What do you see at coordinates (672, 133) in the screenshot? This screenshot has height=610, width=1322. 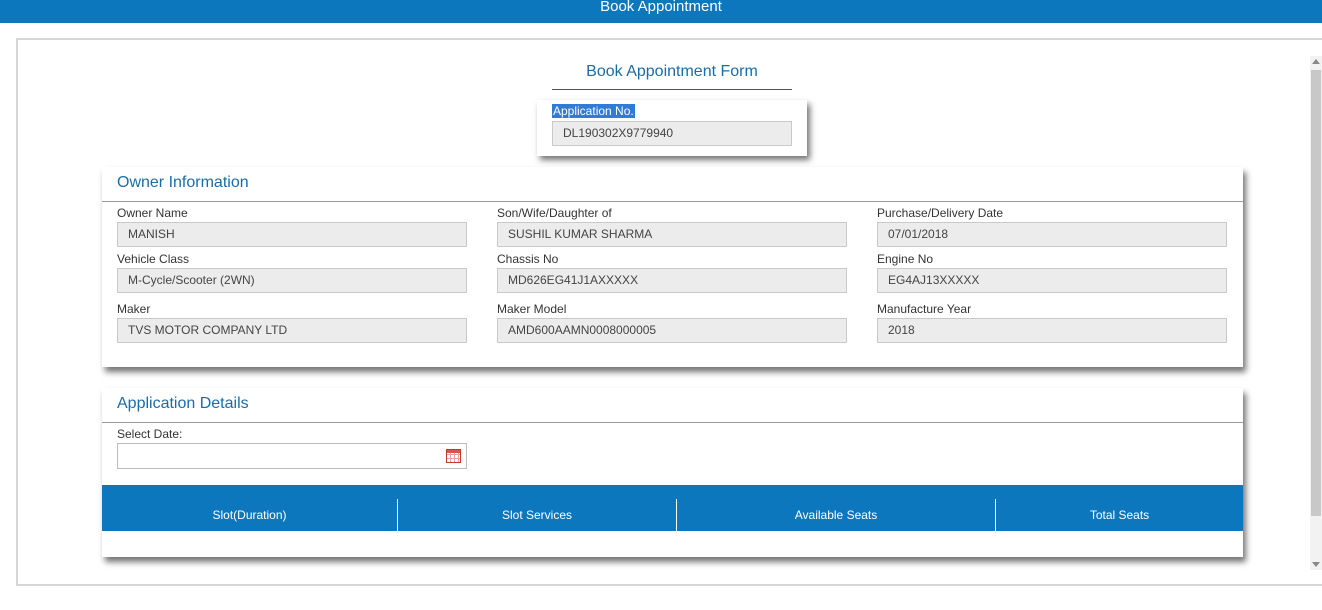 I see `application-no-field: DL190302X9779940` at bounding box center [672, 133].